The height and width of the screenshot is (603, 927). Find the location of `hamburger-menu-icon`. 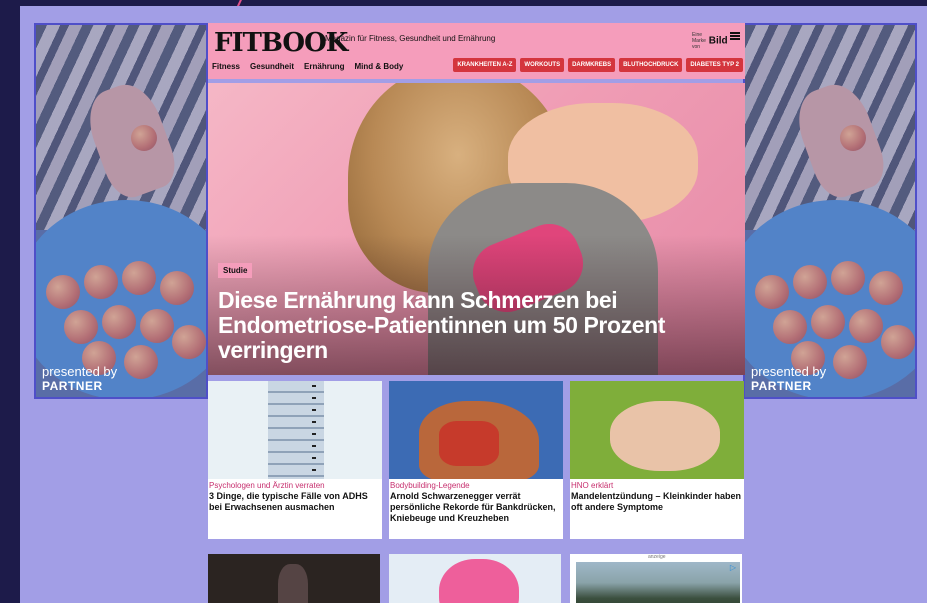

hamburger-menu-icon is located at coordinates (735, 36).